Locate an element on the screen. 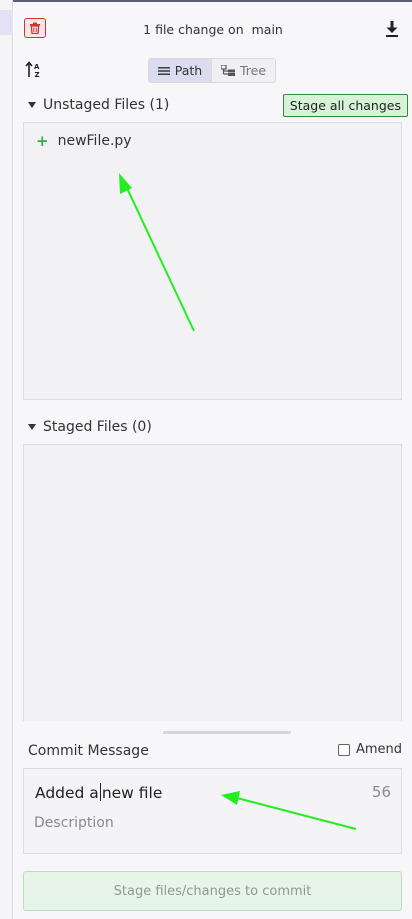  char-count: 56 is located at coordinates (381, 792).